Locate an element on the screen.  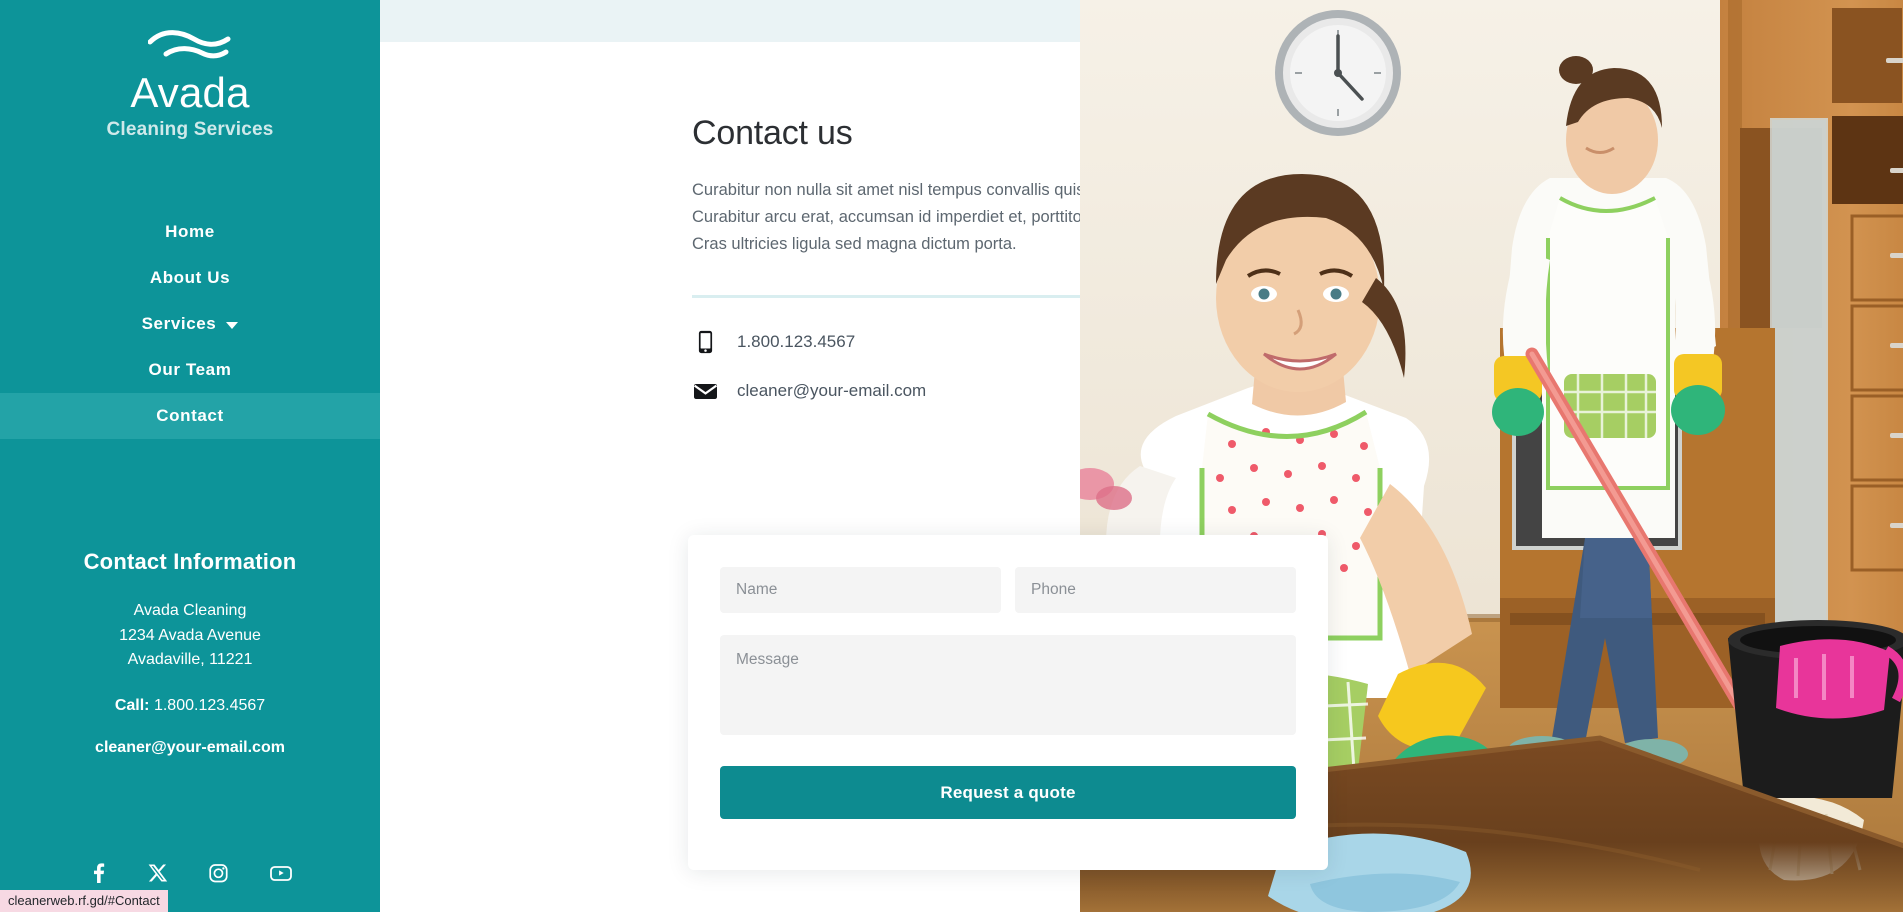
request-a-quote-button: Request a quote is located at coordinates (1008, 792).